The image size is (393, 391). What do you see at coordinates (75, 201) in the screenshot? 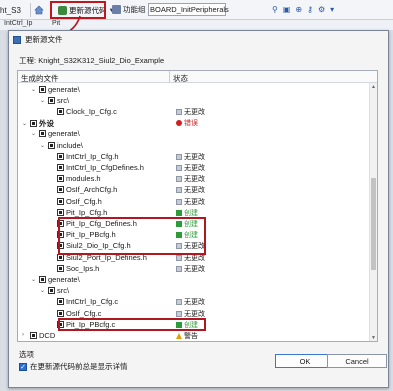
I see `tree-row-file-cell: OsIf_Cfg.h` at bounding box center [75, 201].